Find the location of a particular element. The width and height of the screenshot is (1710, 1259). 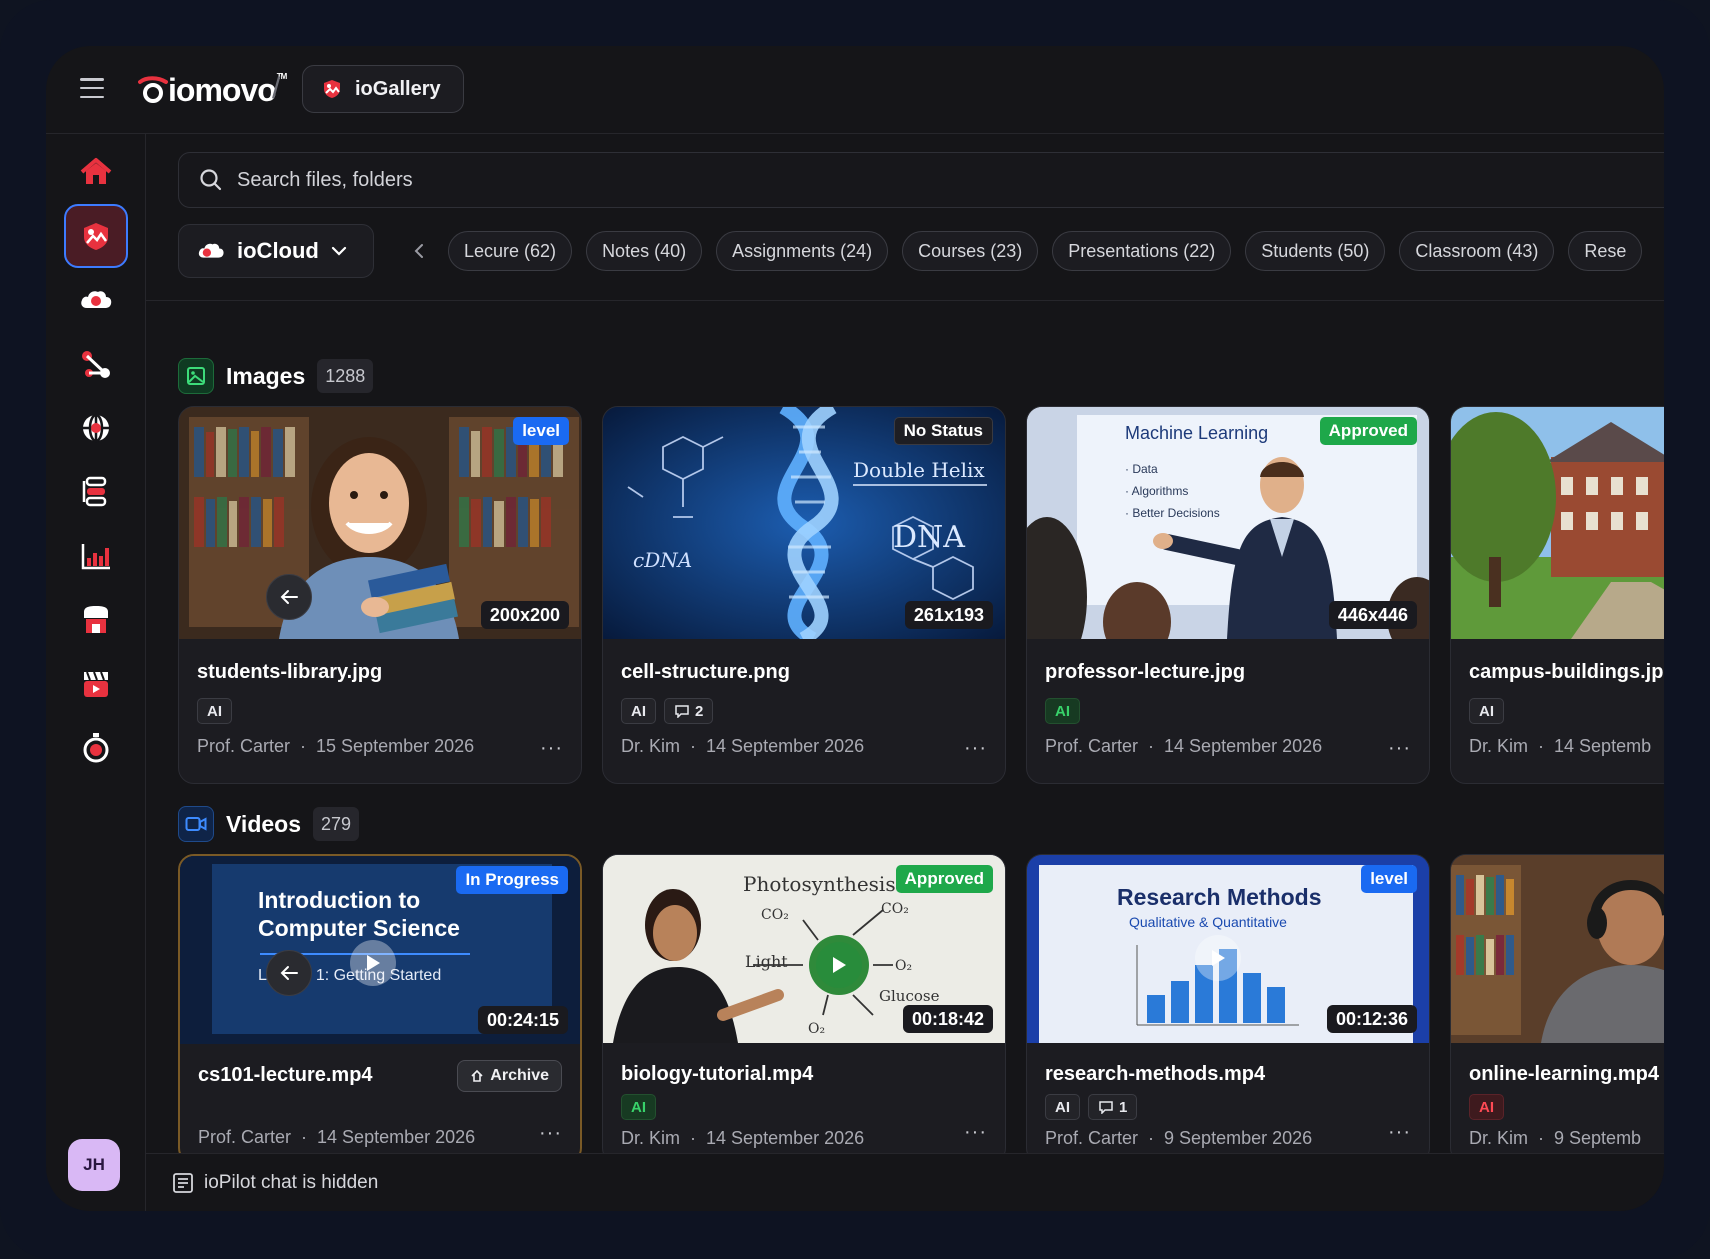

analytics-icon is located at coordinates (95, 557).